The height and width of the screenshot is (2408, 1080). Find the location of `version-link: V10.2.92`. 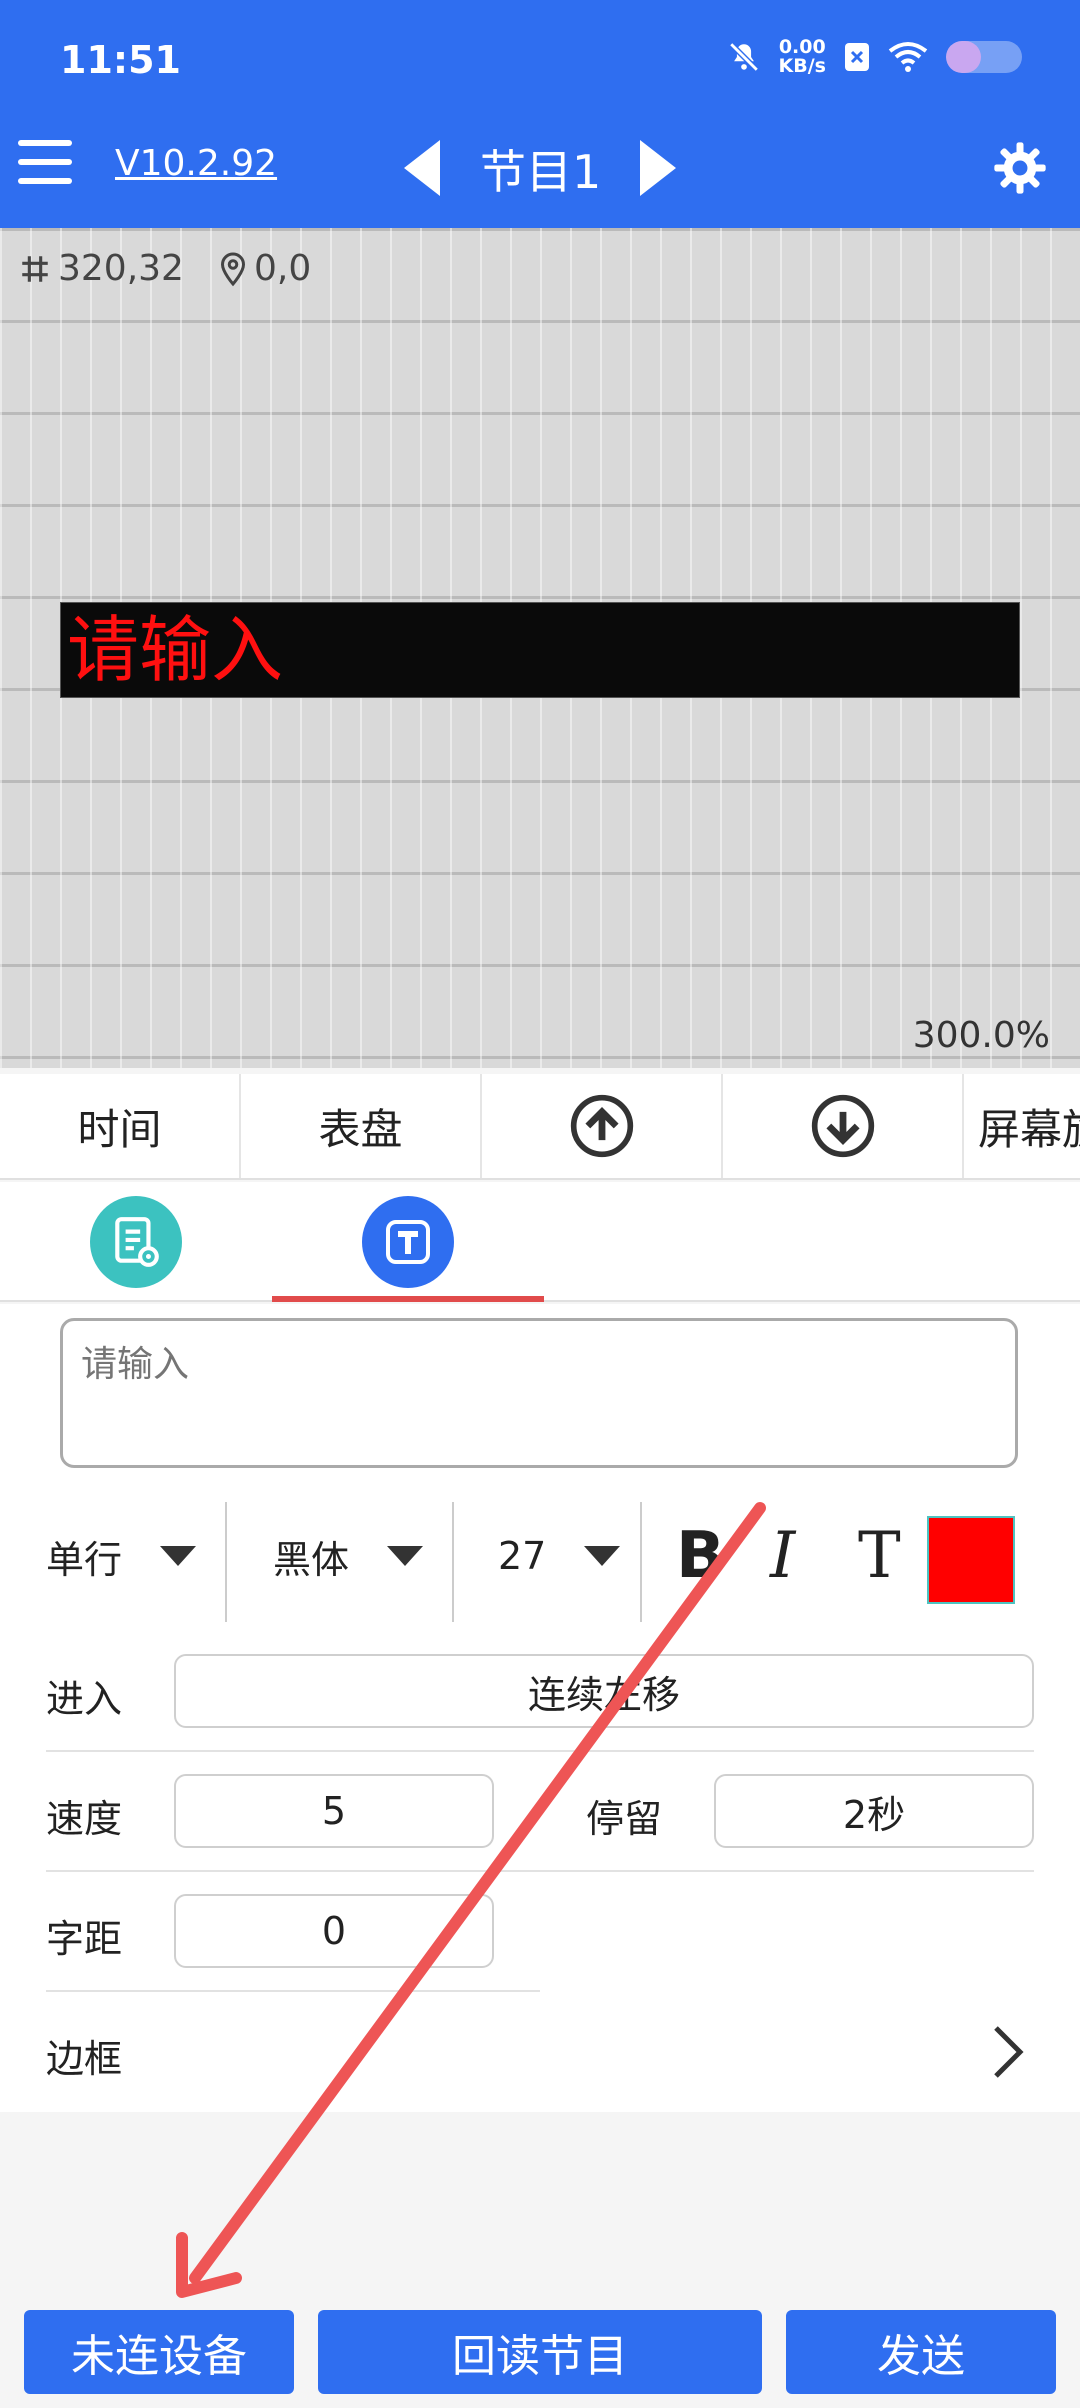

version-link: V10.2.92 is located at coordinates (196, 163).